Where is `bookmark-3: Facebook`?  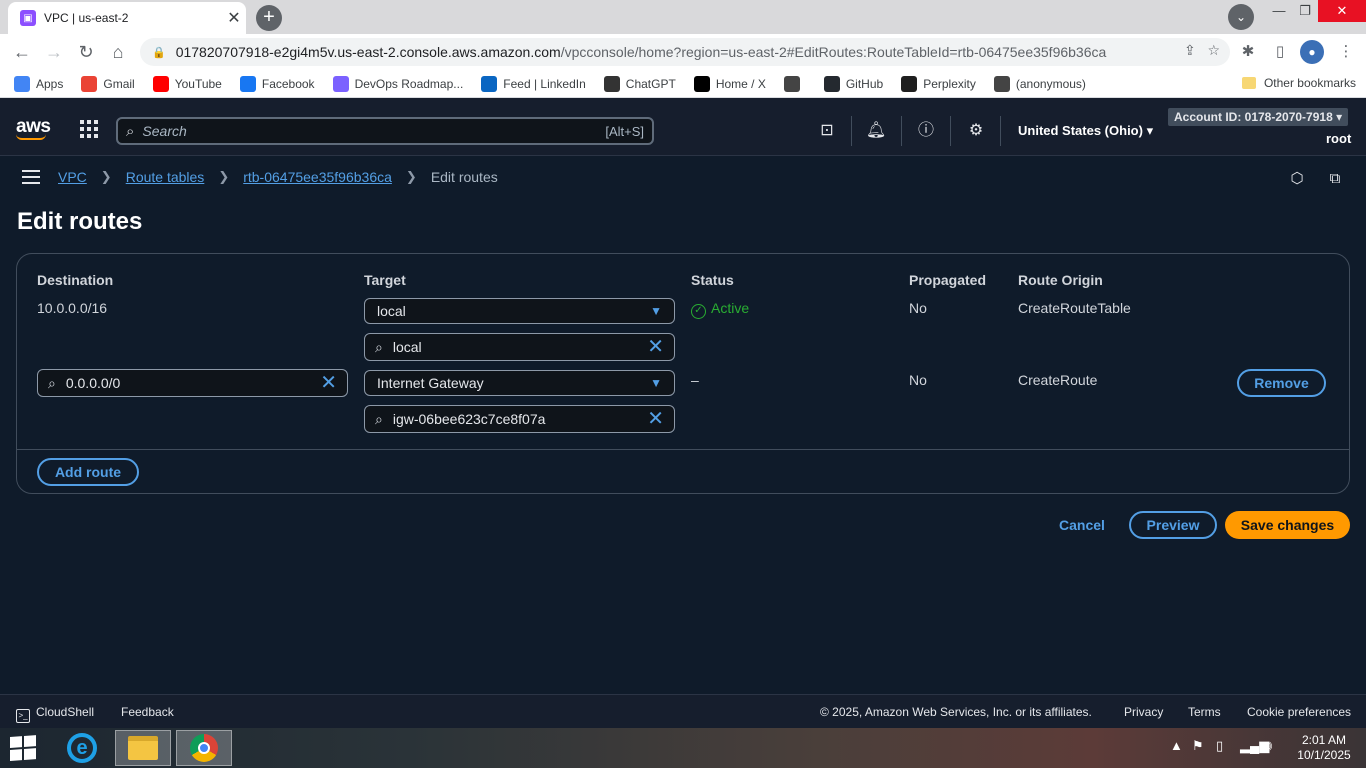 bookmark-3: Facebook is located at coordinates (277, 83).